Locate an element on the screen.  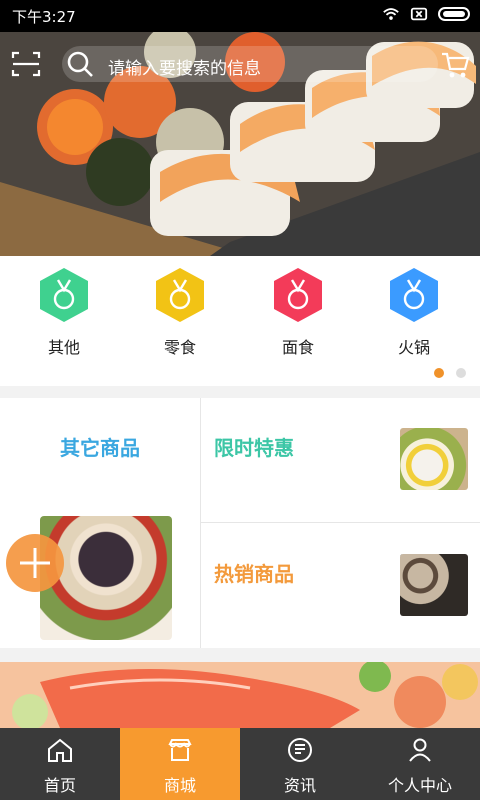
category-item: 零食 is located at coordinates (180, 312).